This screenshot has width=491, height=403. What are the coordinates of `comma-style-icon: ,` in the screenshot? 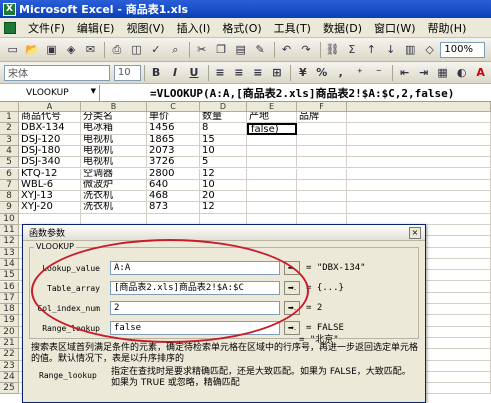 It's located at (340, 73).